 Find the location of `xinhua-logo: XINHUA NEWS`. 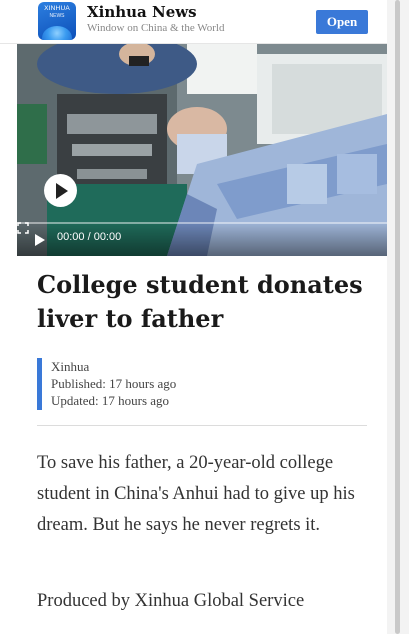

xinhua-logo: XINHUA NEWS is located at coordinates (57, 21).